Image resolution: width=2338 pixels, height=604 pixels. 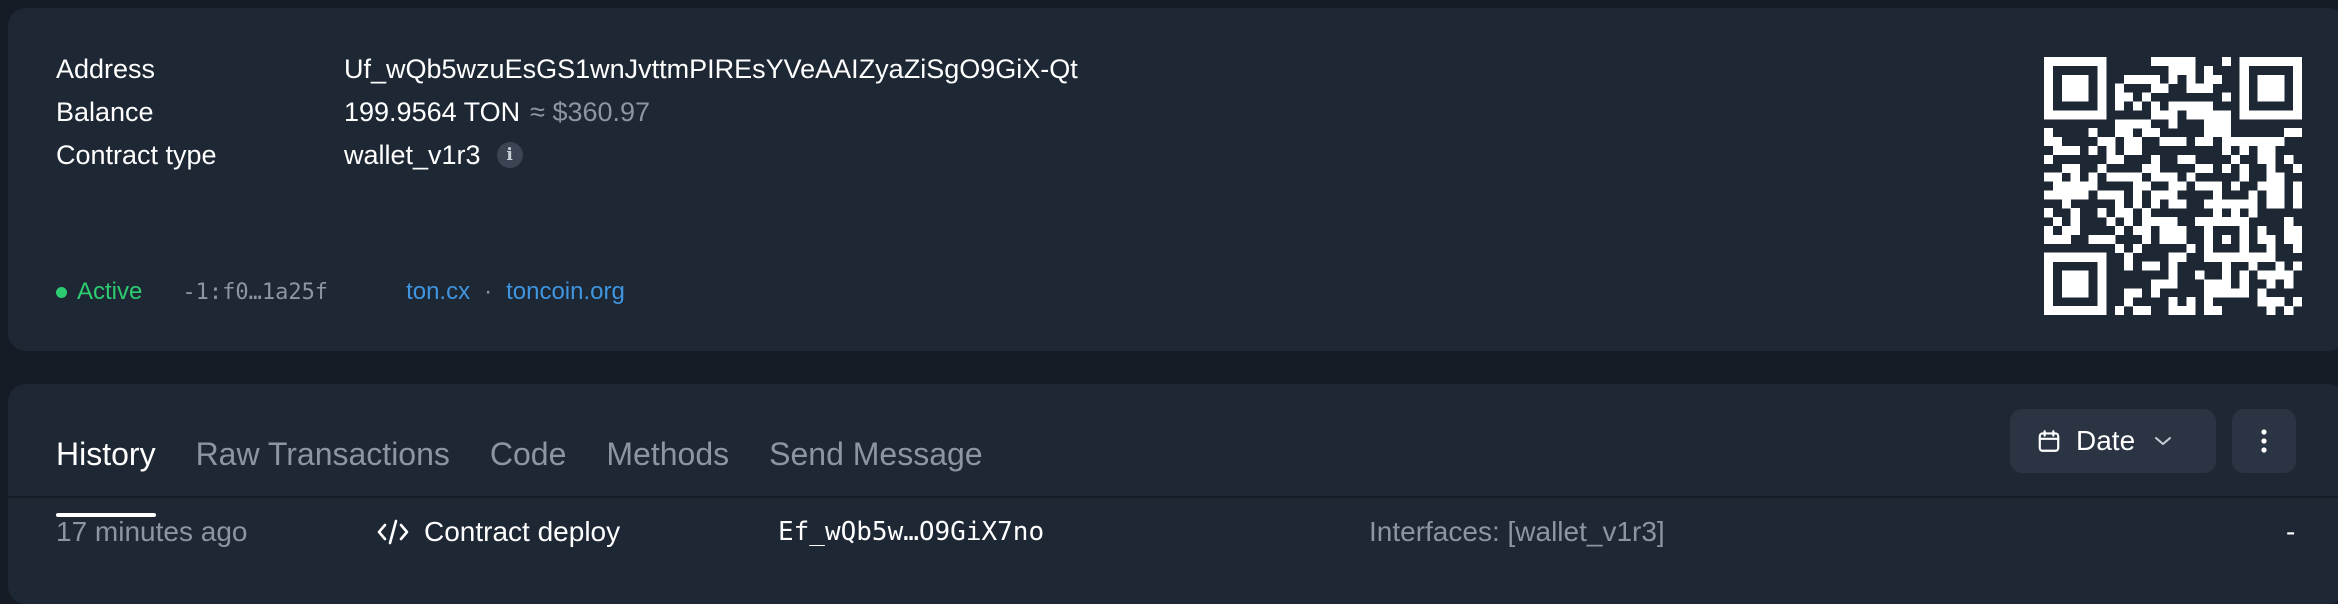 What do you see at coordinates (1517, 531) in the screenshot?
I see `tx-interfaces: Interfaces: [wallet_v1r3]` at bounding box center [1517, 531].